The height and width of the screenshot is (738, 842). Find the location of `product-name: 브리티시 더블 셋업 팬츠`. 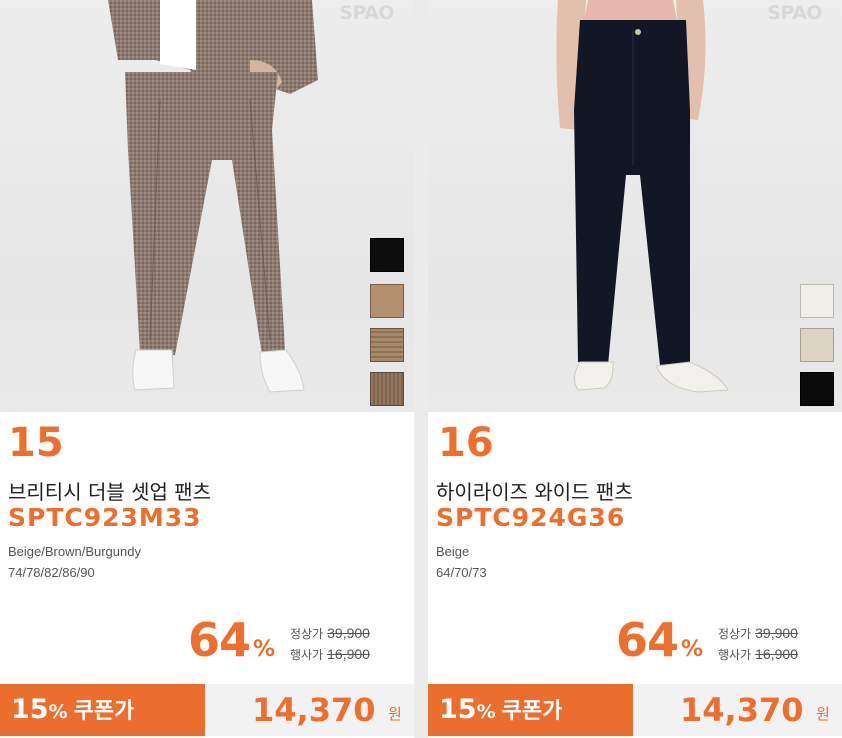

product-name: 브리티시 더블 셋업 팬츠 is located at coordinates (109, 490).